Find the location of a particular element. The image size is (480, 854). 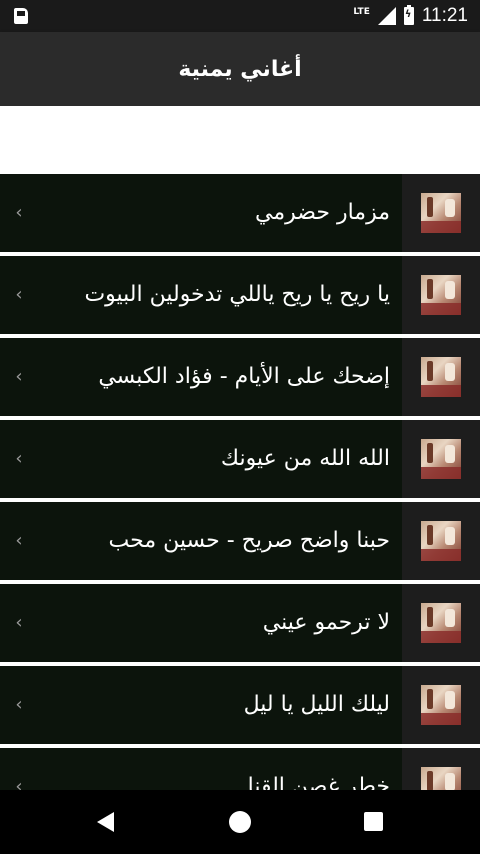

navigation-bar is located at coordinates (240, 822).